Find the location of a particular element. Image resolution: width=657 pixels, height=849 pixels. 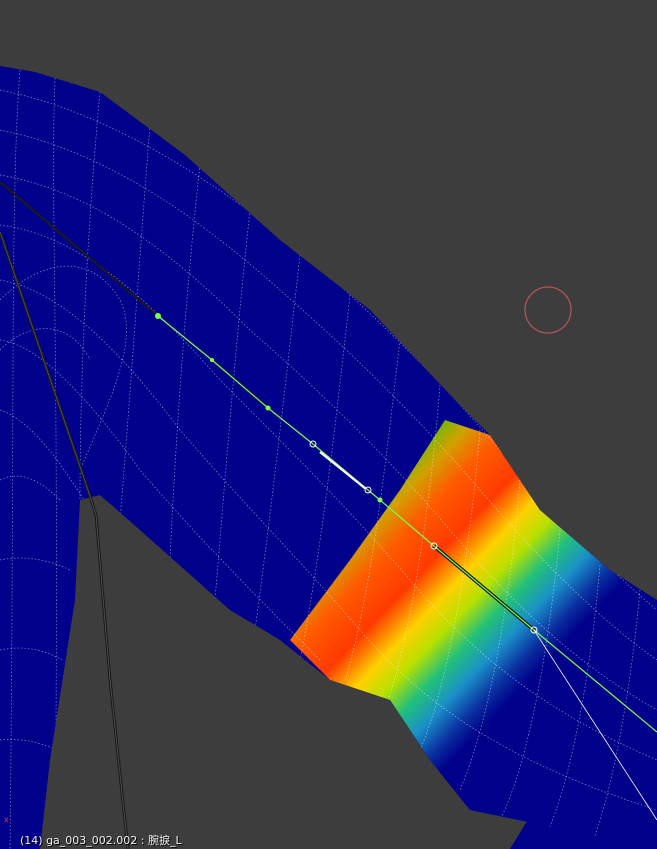

viewport-status-text: (14) ga_003_002.002 : 腕捩_L is located at coordinates (101, 840).